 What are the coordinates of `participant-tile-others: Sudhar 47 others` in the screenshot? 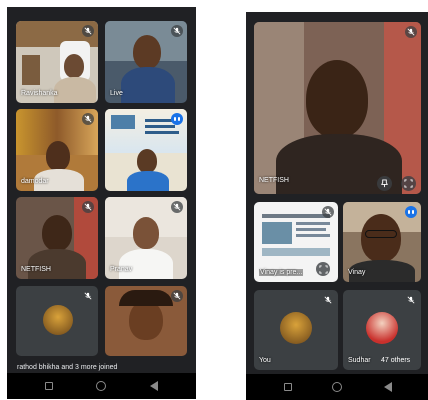 It's located at (382, 330).